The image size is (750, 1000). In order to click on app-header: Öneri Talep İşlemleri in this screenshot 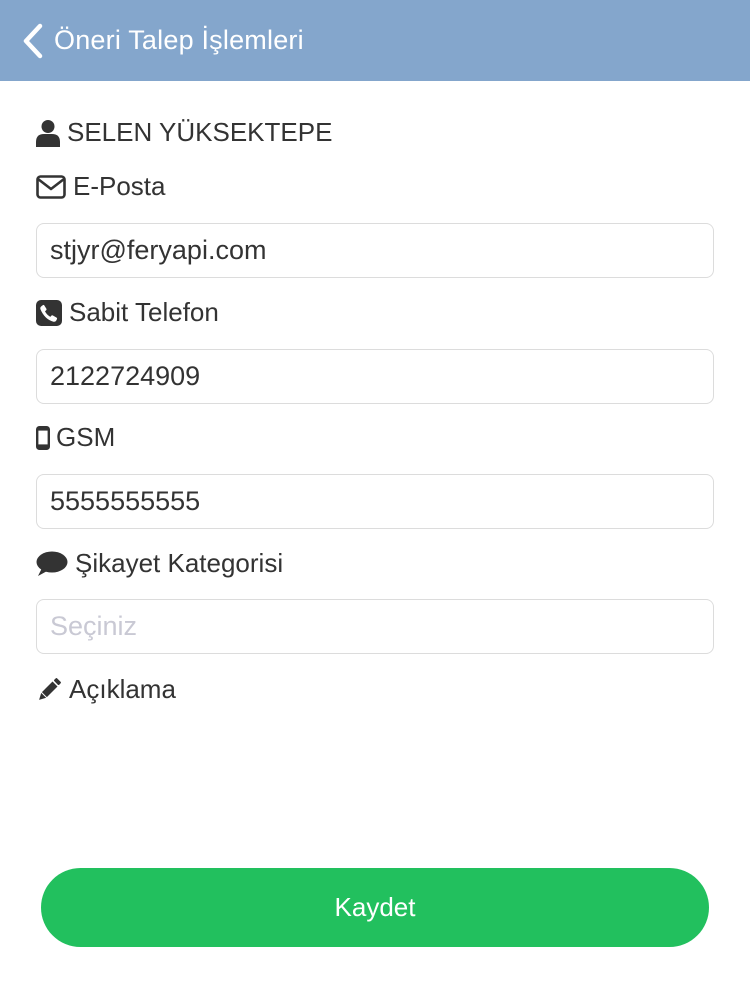, I will do `click(375, 40)`.